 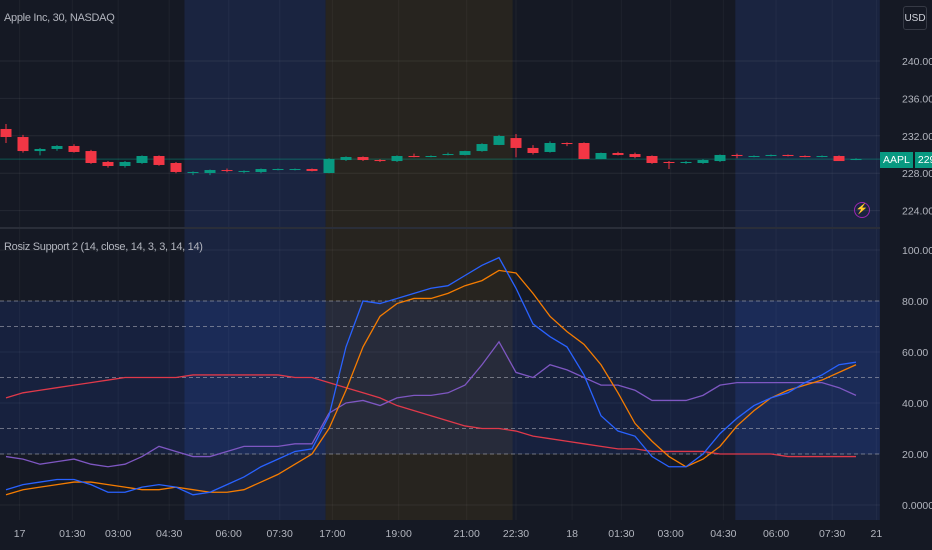 I want to click on time-tick-label: 18, so click(x=572, y=534).